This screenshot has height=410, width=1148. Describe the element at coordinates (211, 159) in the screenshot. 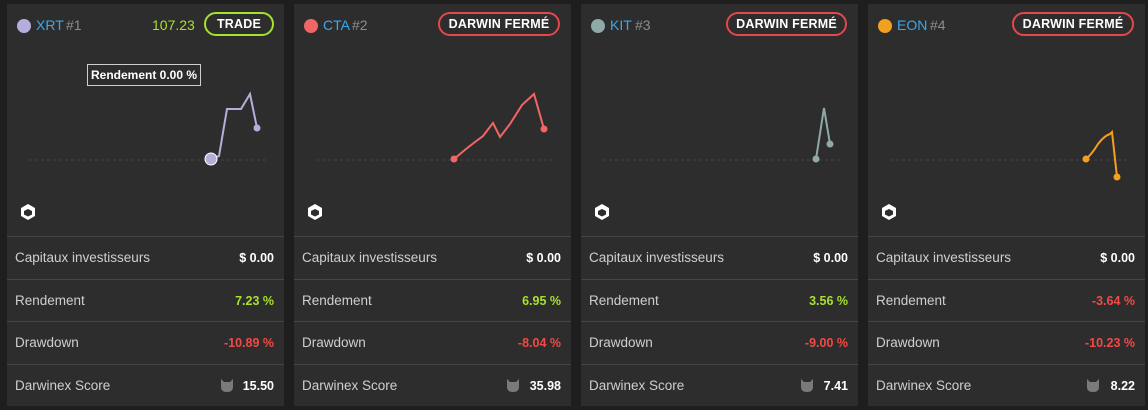

I see `hover-point` at that location.